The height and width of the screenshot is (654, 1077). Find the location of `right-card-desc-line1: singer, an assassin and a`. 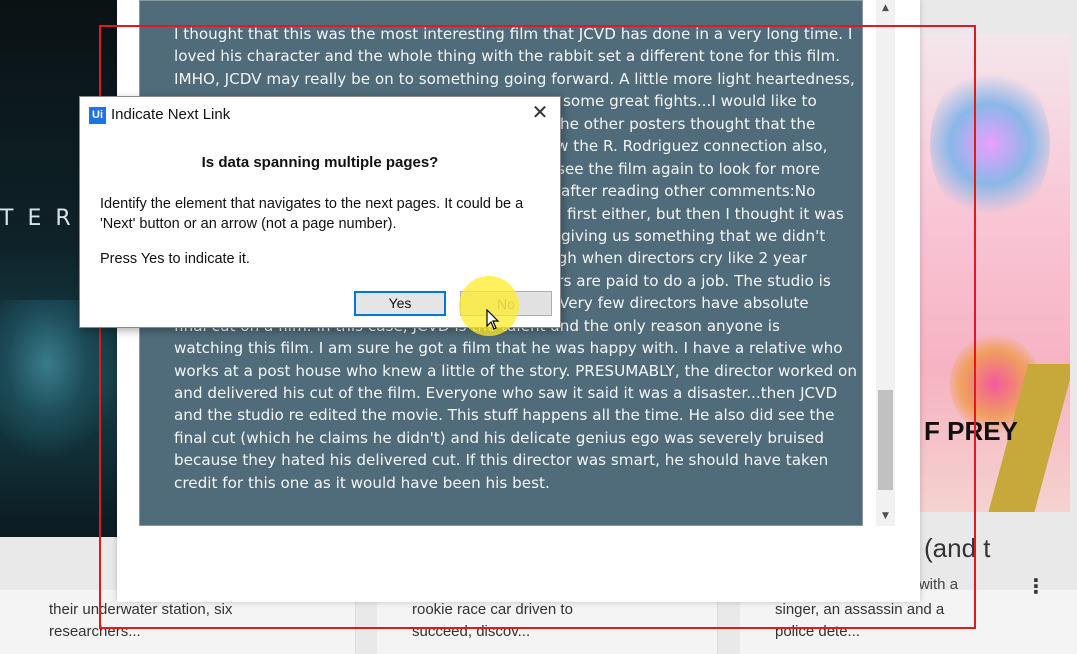

right-card-desc-line1: singer, an assassin and a is located at coordinates (860, 609).